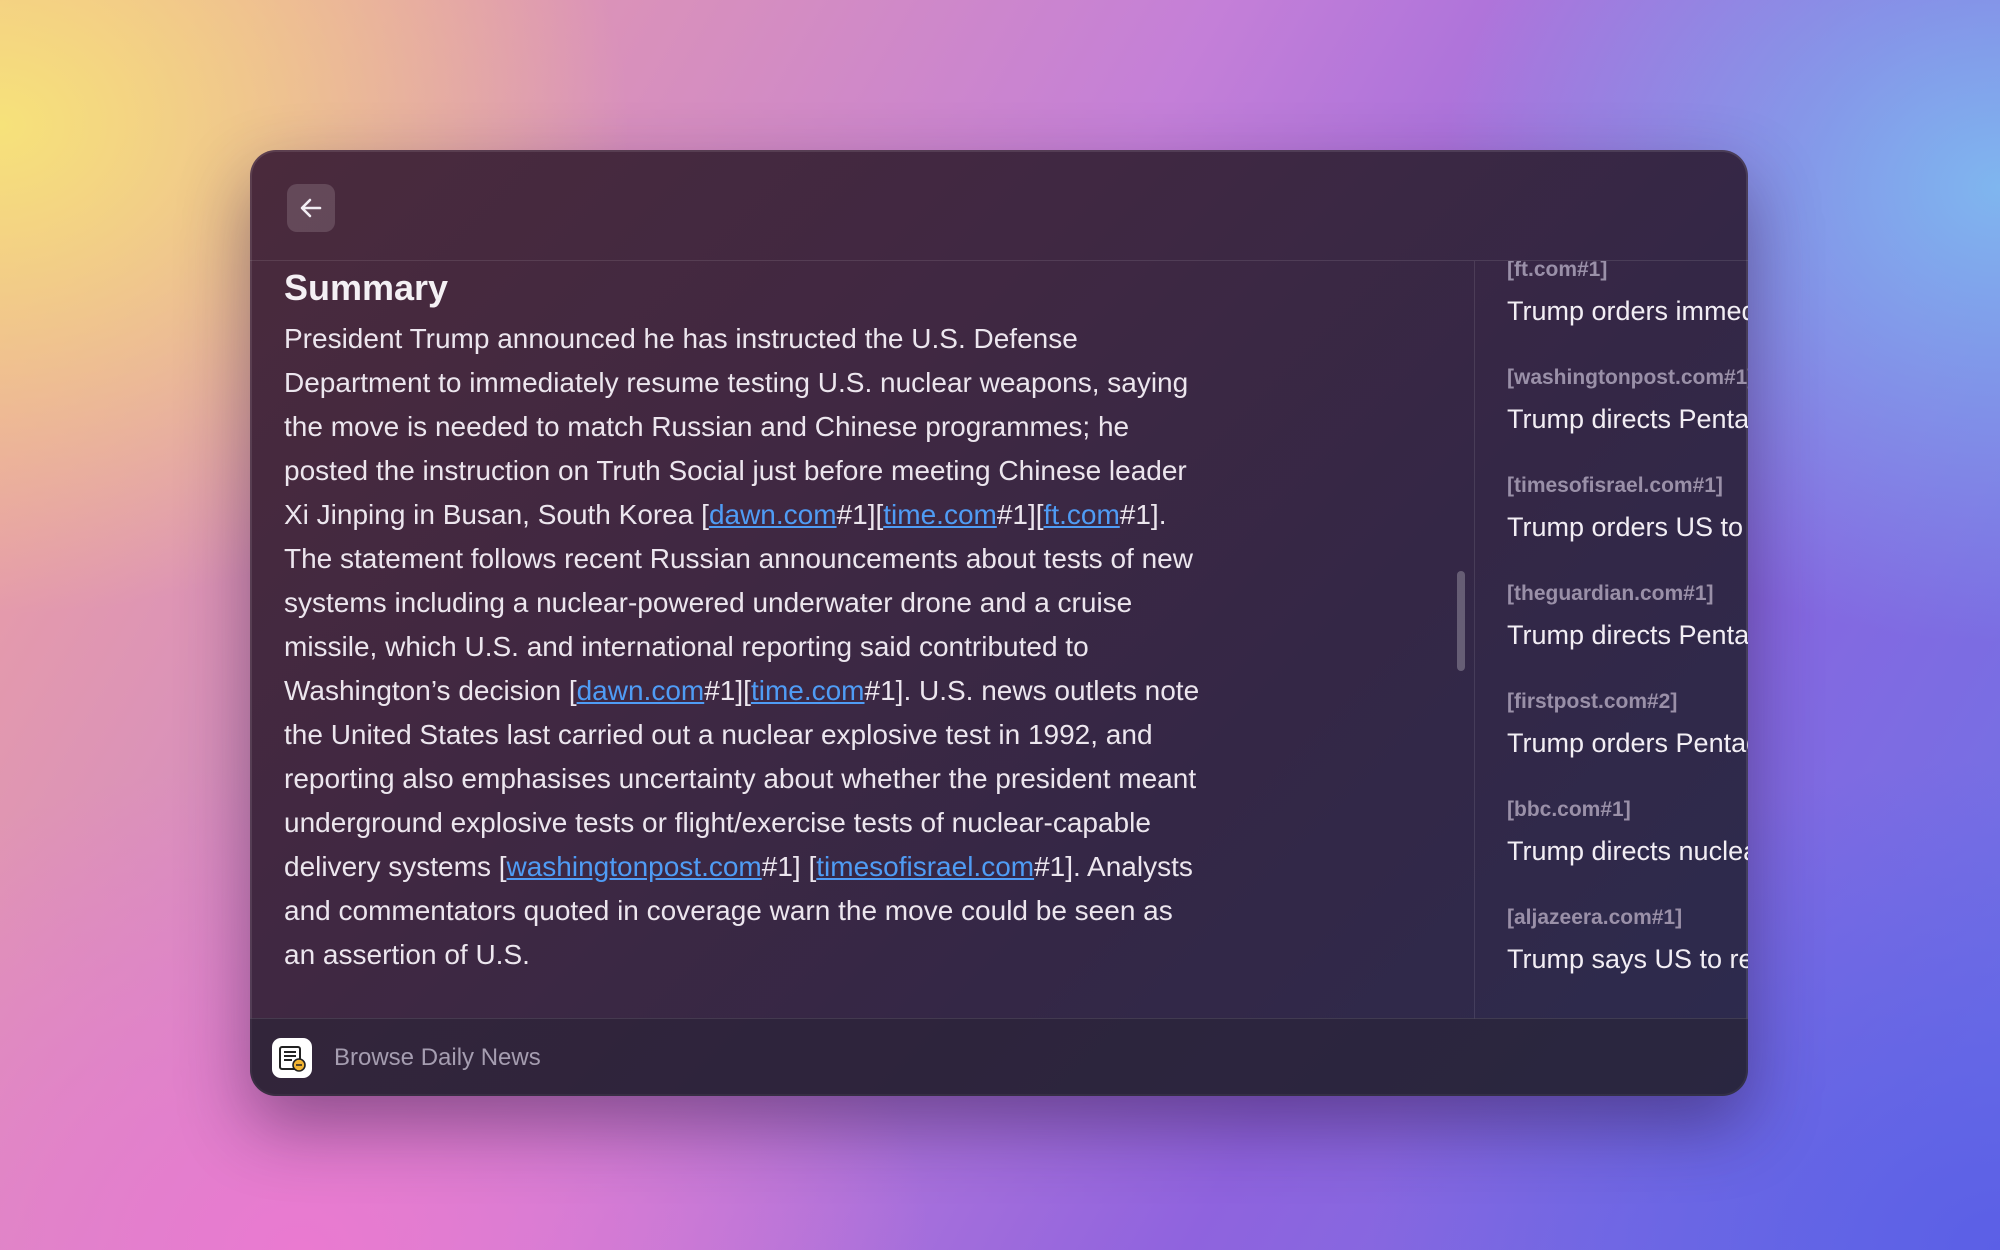 The image size is (2000, 1250). Describe the element at coordinates (1595, 917) in the screenshot. I see `source-tag: [aljazeera.com#1]` at that location.